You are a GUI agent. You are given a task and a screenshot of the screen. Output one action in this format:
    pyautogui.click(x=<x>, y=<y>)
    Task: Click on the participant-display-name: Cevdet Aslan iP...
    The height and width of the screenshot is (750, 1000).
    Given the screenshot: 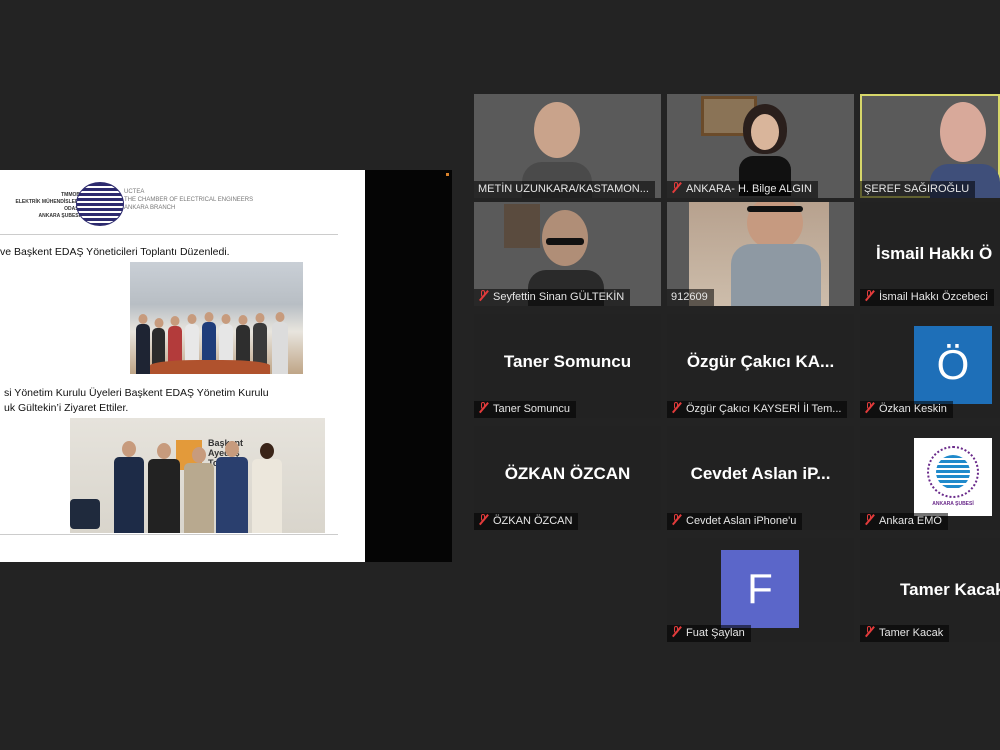 What is the action you would take?
    pyautogui.click(x=760, y=473)
    